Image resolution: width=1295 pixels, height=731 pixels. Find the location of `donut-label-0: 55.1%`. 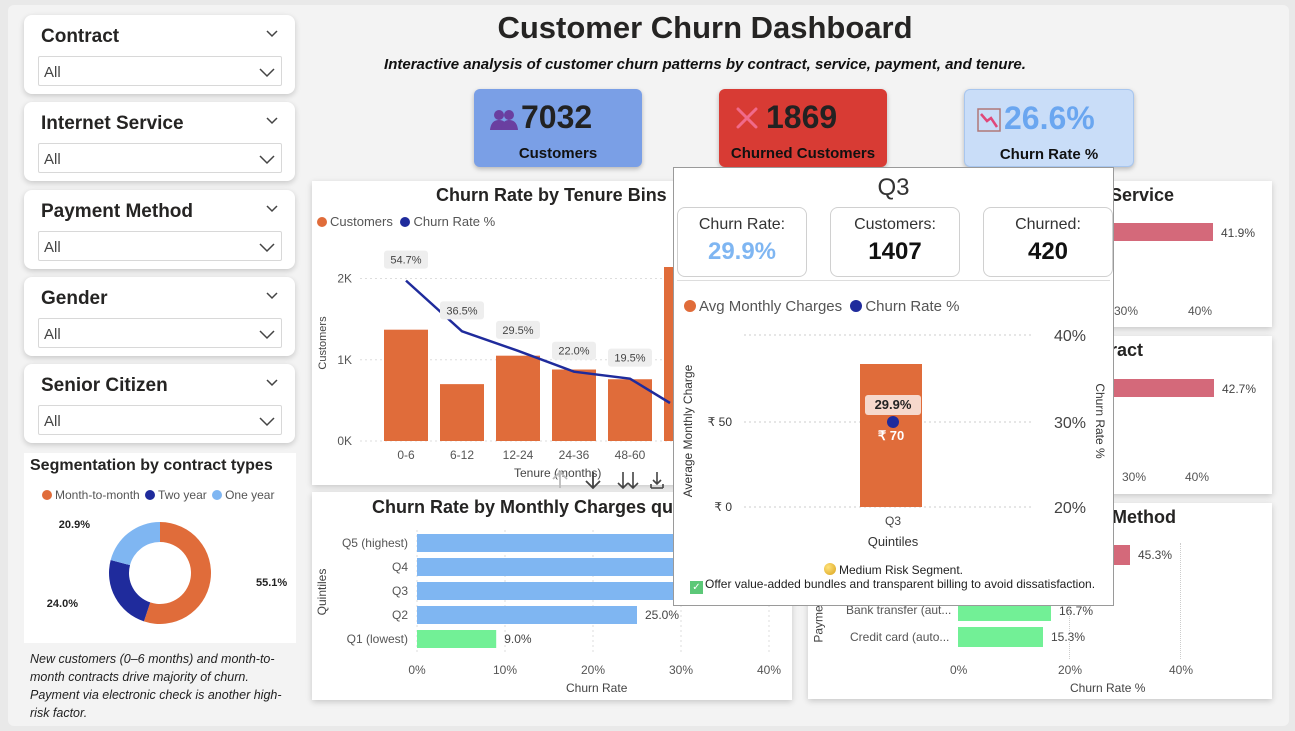

donut-label-0: 55.1% is located at coordinates (271, 583).